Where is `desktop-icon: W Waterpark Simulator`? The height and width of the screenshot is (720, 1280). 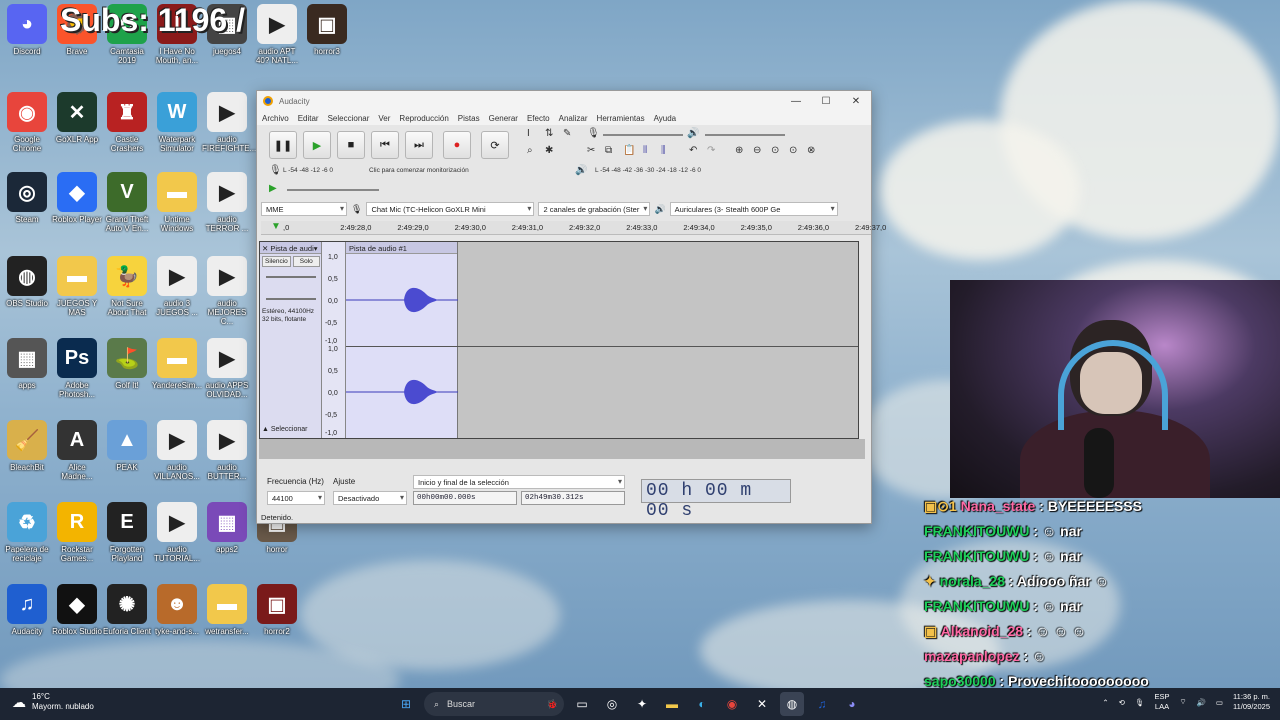 desktop-icon: W Waterpark Simulator is located at coordinates (177, 122).